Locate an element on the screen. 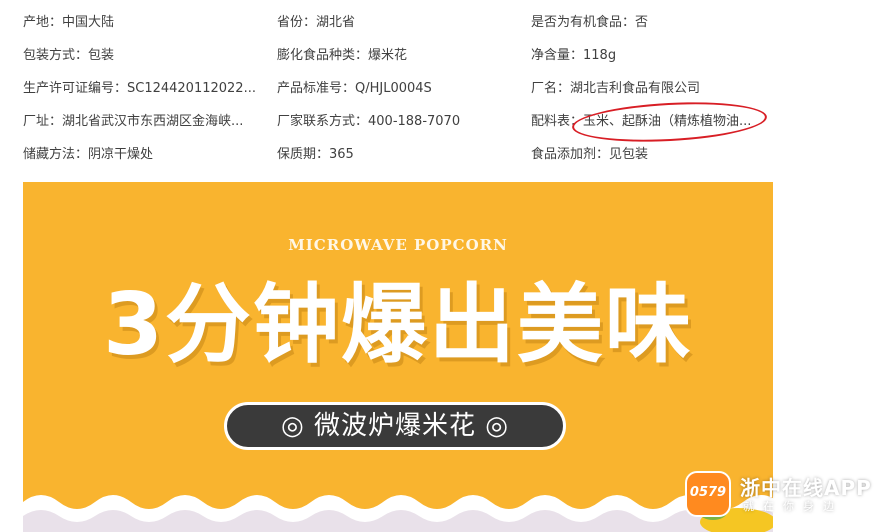  attr-origin: 产地：中国大陆 is located at coordinates (69, 22).